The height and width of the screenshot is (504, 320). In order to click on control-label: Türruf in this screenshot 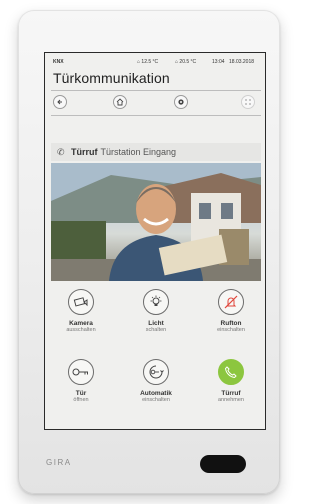, I will do `click(231, 393)`.